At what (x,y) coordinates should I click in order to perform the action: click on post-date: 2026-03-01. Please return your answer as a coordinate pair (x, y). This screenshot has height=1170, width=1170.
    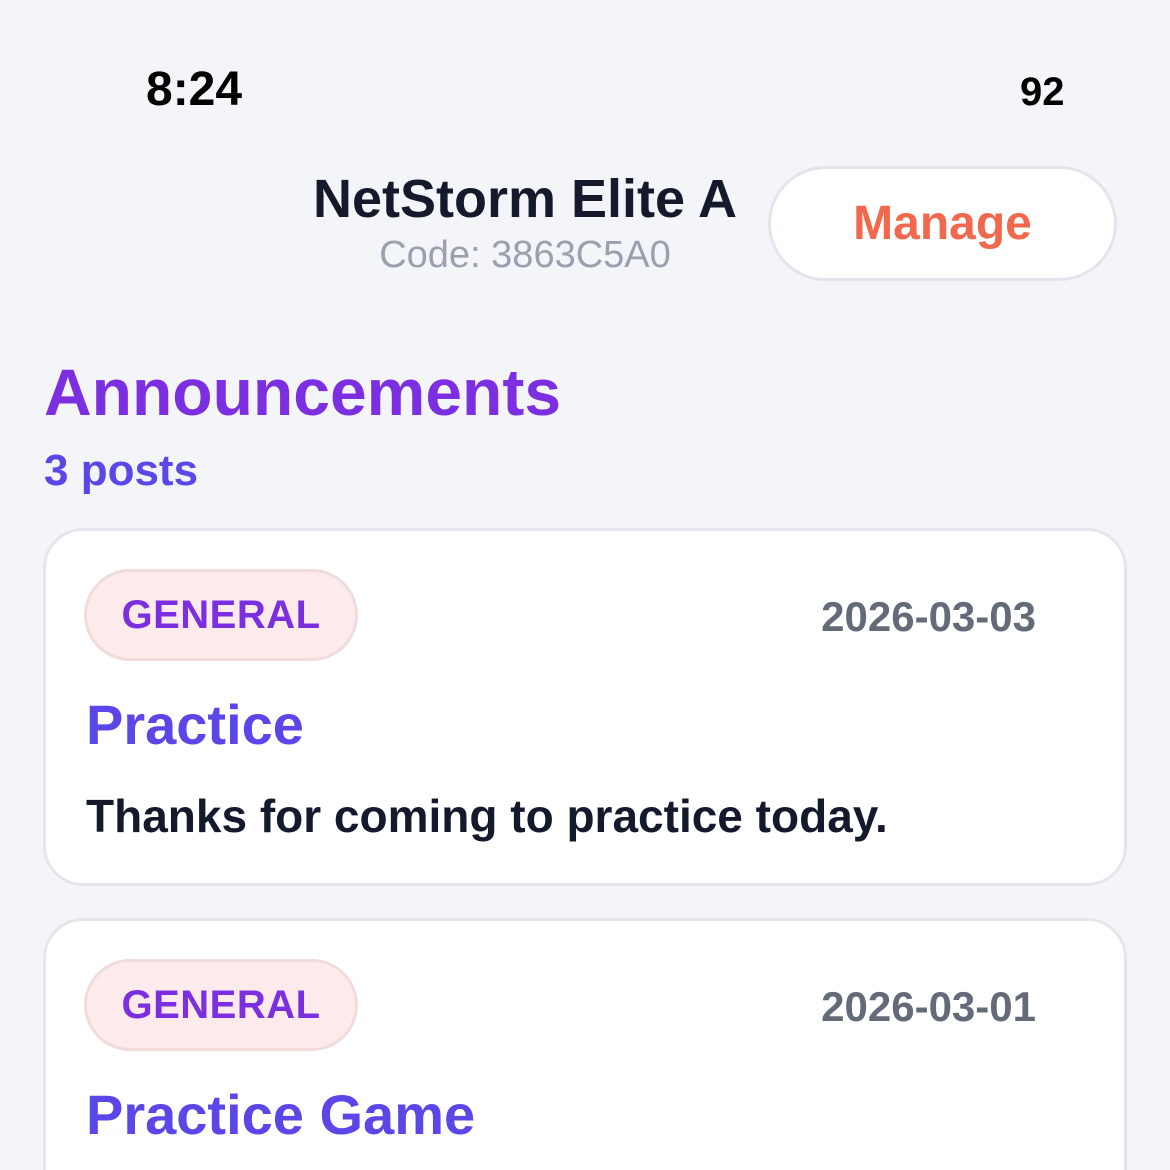
    Looking at the image, I should click on (928, 1006).